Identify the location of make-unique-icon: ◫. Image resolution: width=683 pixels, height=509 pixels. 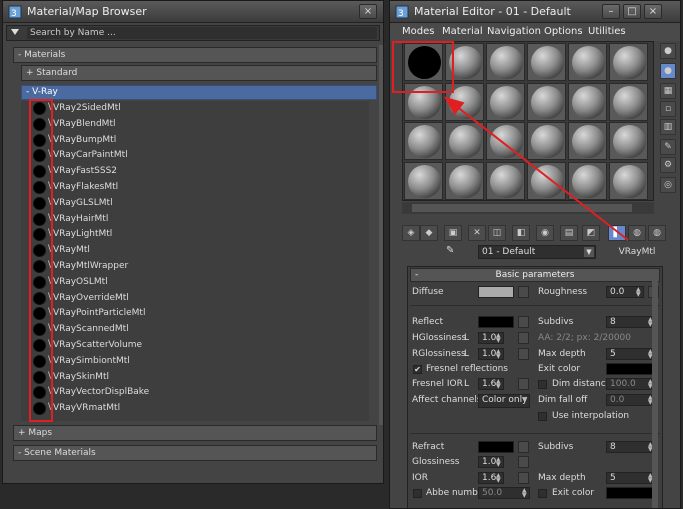
(497, 233).